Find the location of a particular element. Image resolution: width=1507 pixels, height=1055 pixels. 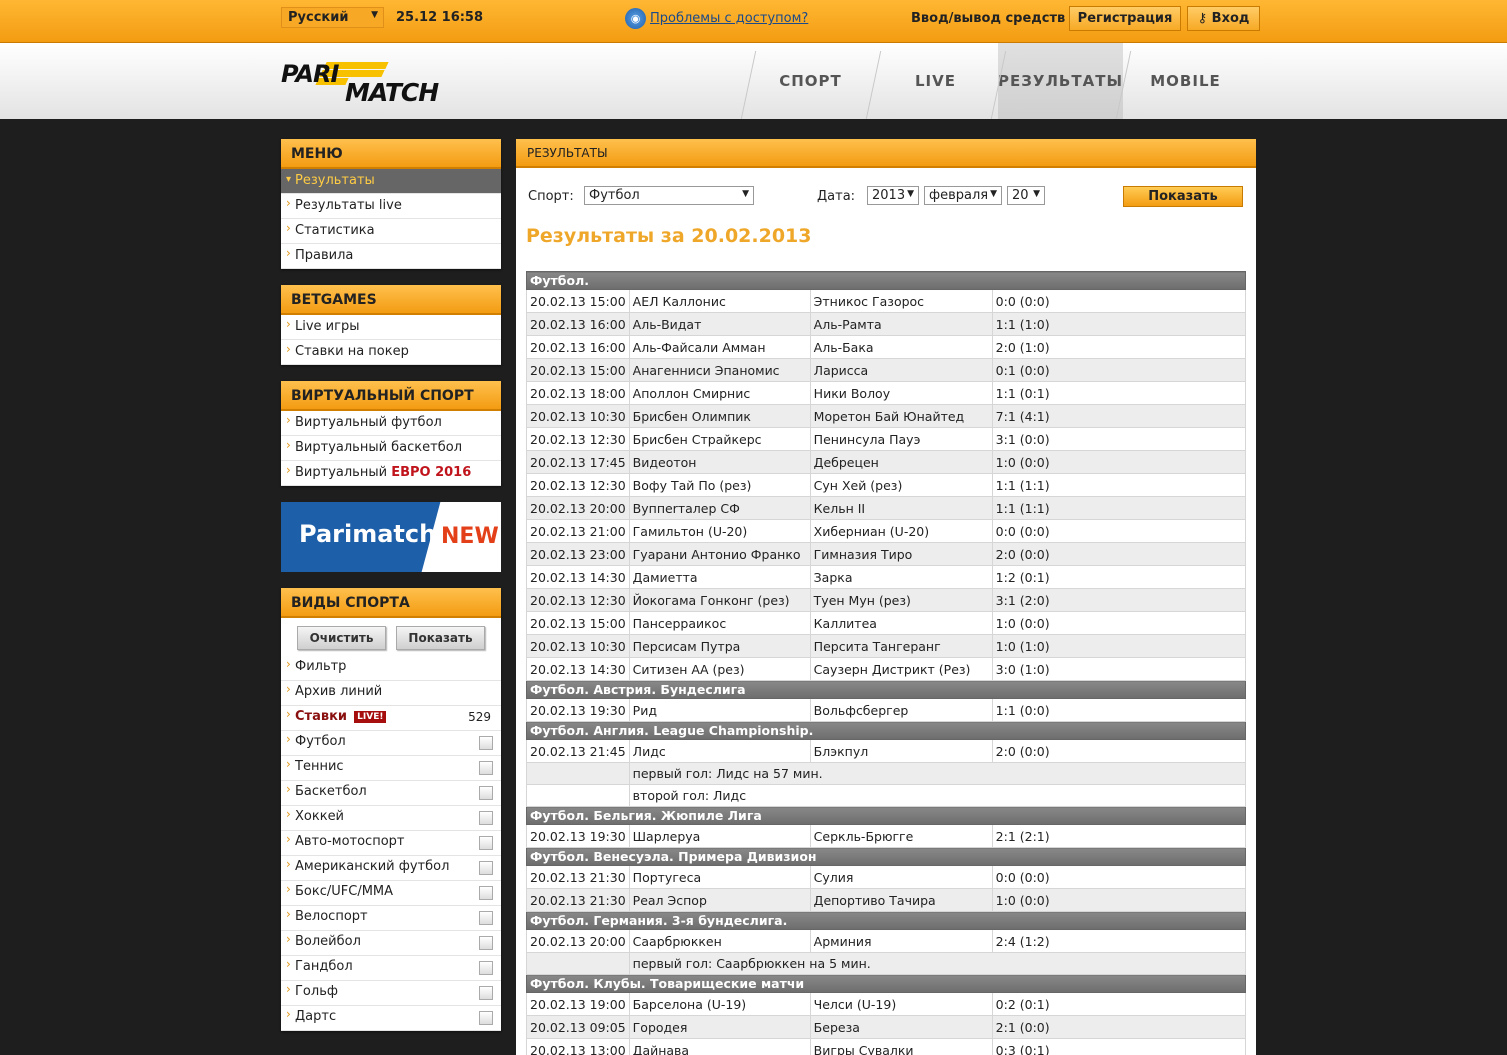

menu-item-virtual-euro: Виртуальный ЕВРО 2016 is located at coordinates (391, 473).